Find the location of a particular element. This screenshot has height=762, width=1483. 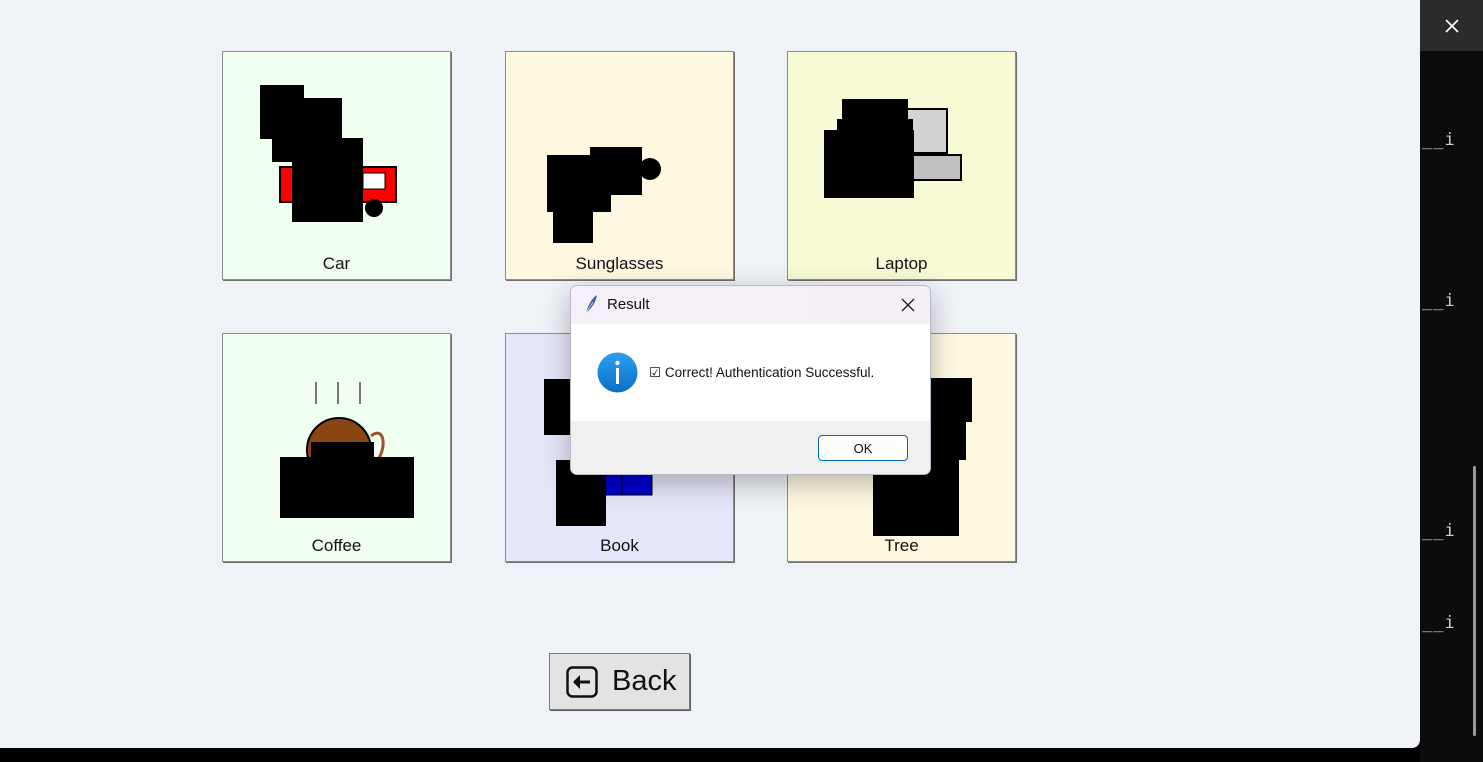

tile-label: Car is located at coordinates (336, 263).